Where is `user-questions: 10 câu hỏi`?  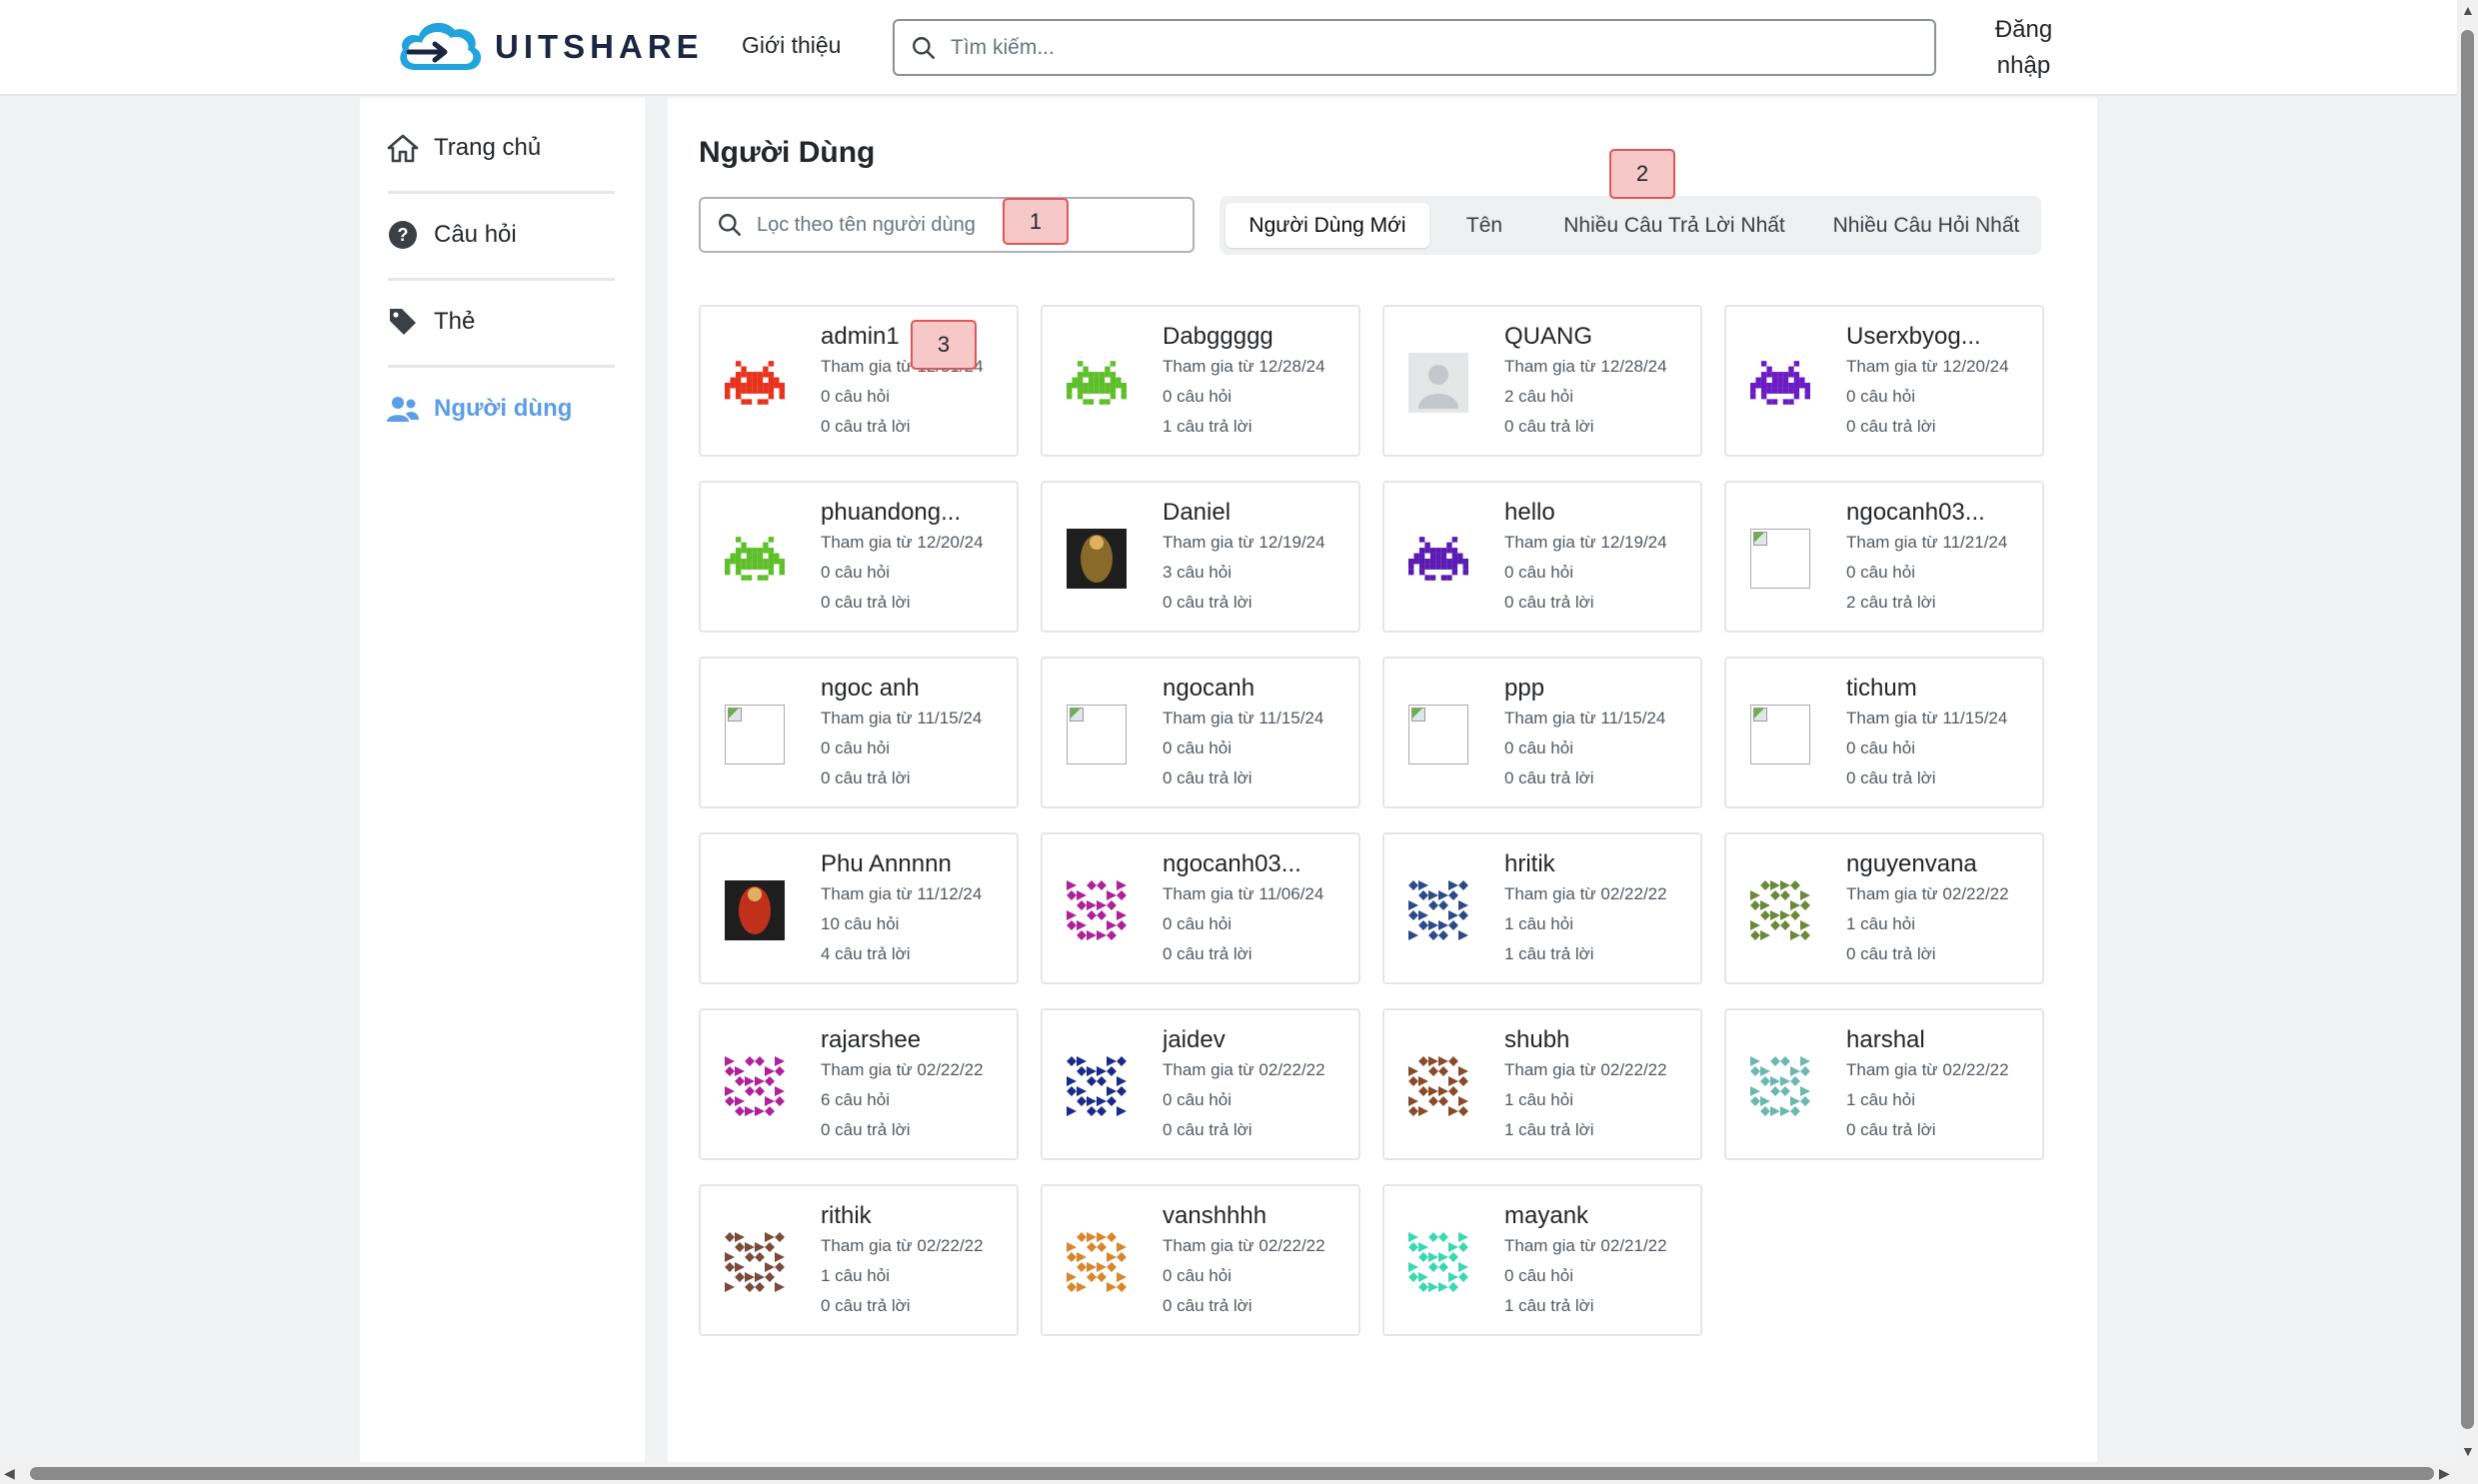
user-questions: 10 câu hỏi is located at coordinates (860, 923).